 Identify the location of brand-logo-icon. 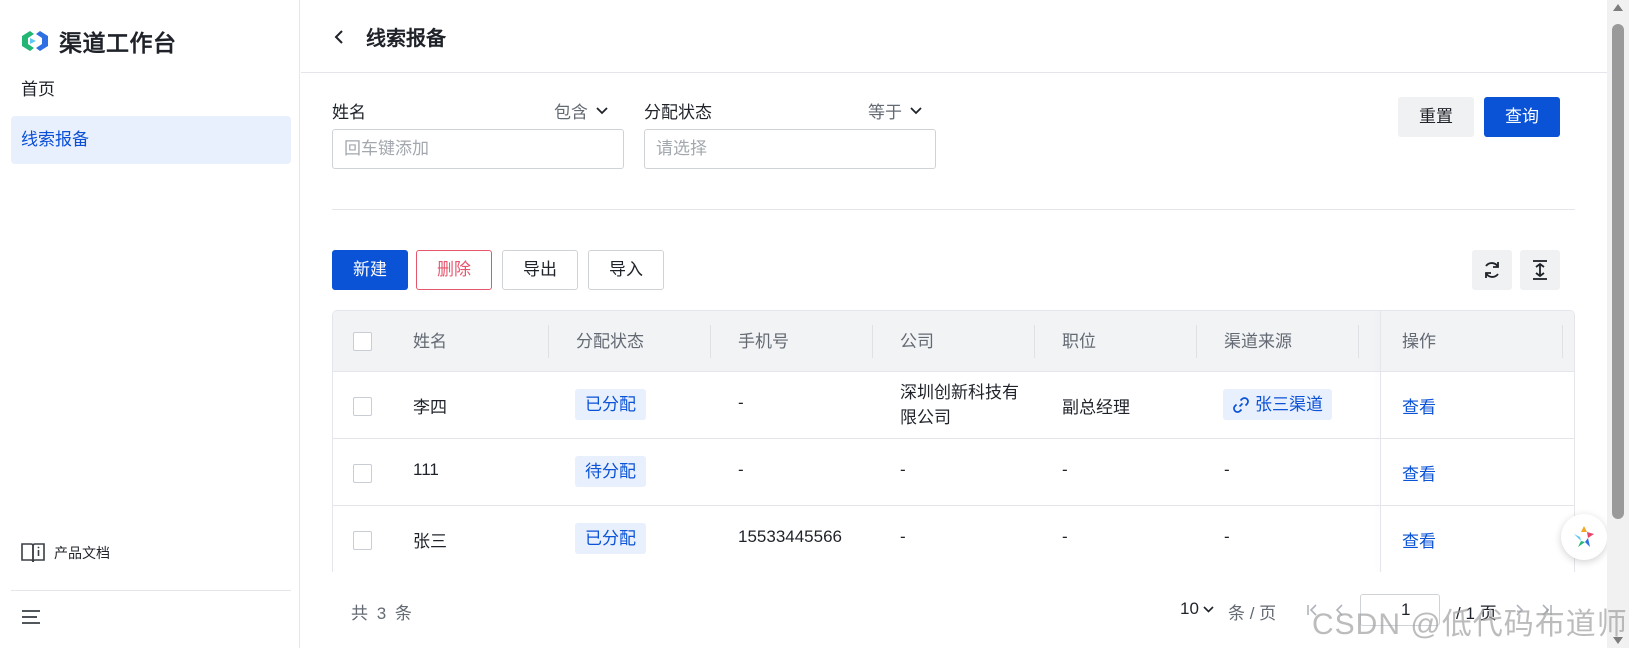
(35, 41).